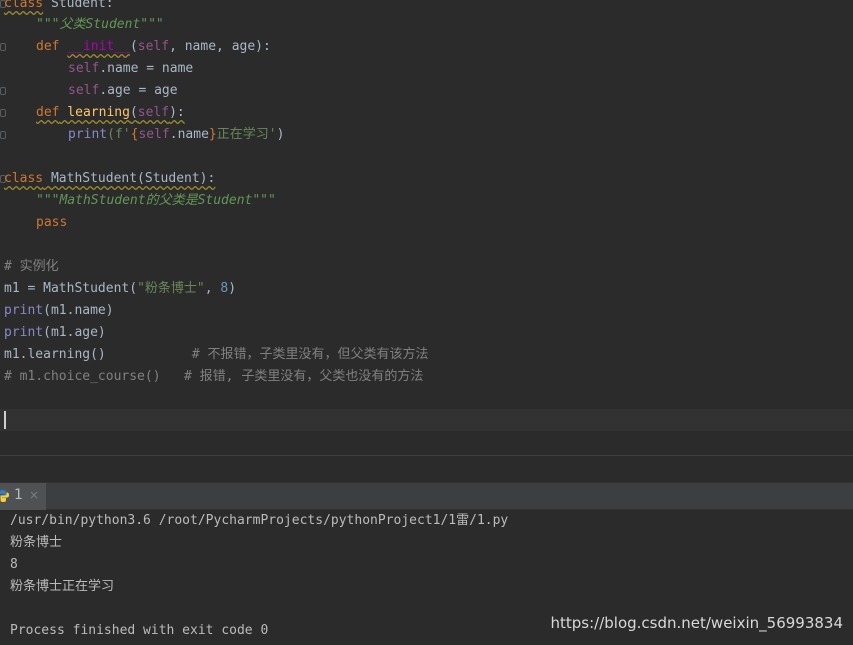 The height and width of the screenshot is (645, 853). Describe the element at coordinates (246, 134) in the screenshot. I see `string-literal: 正在学习'` at that location.